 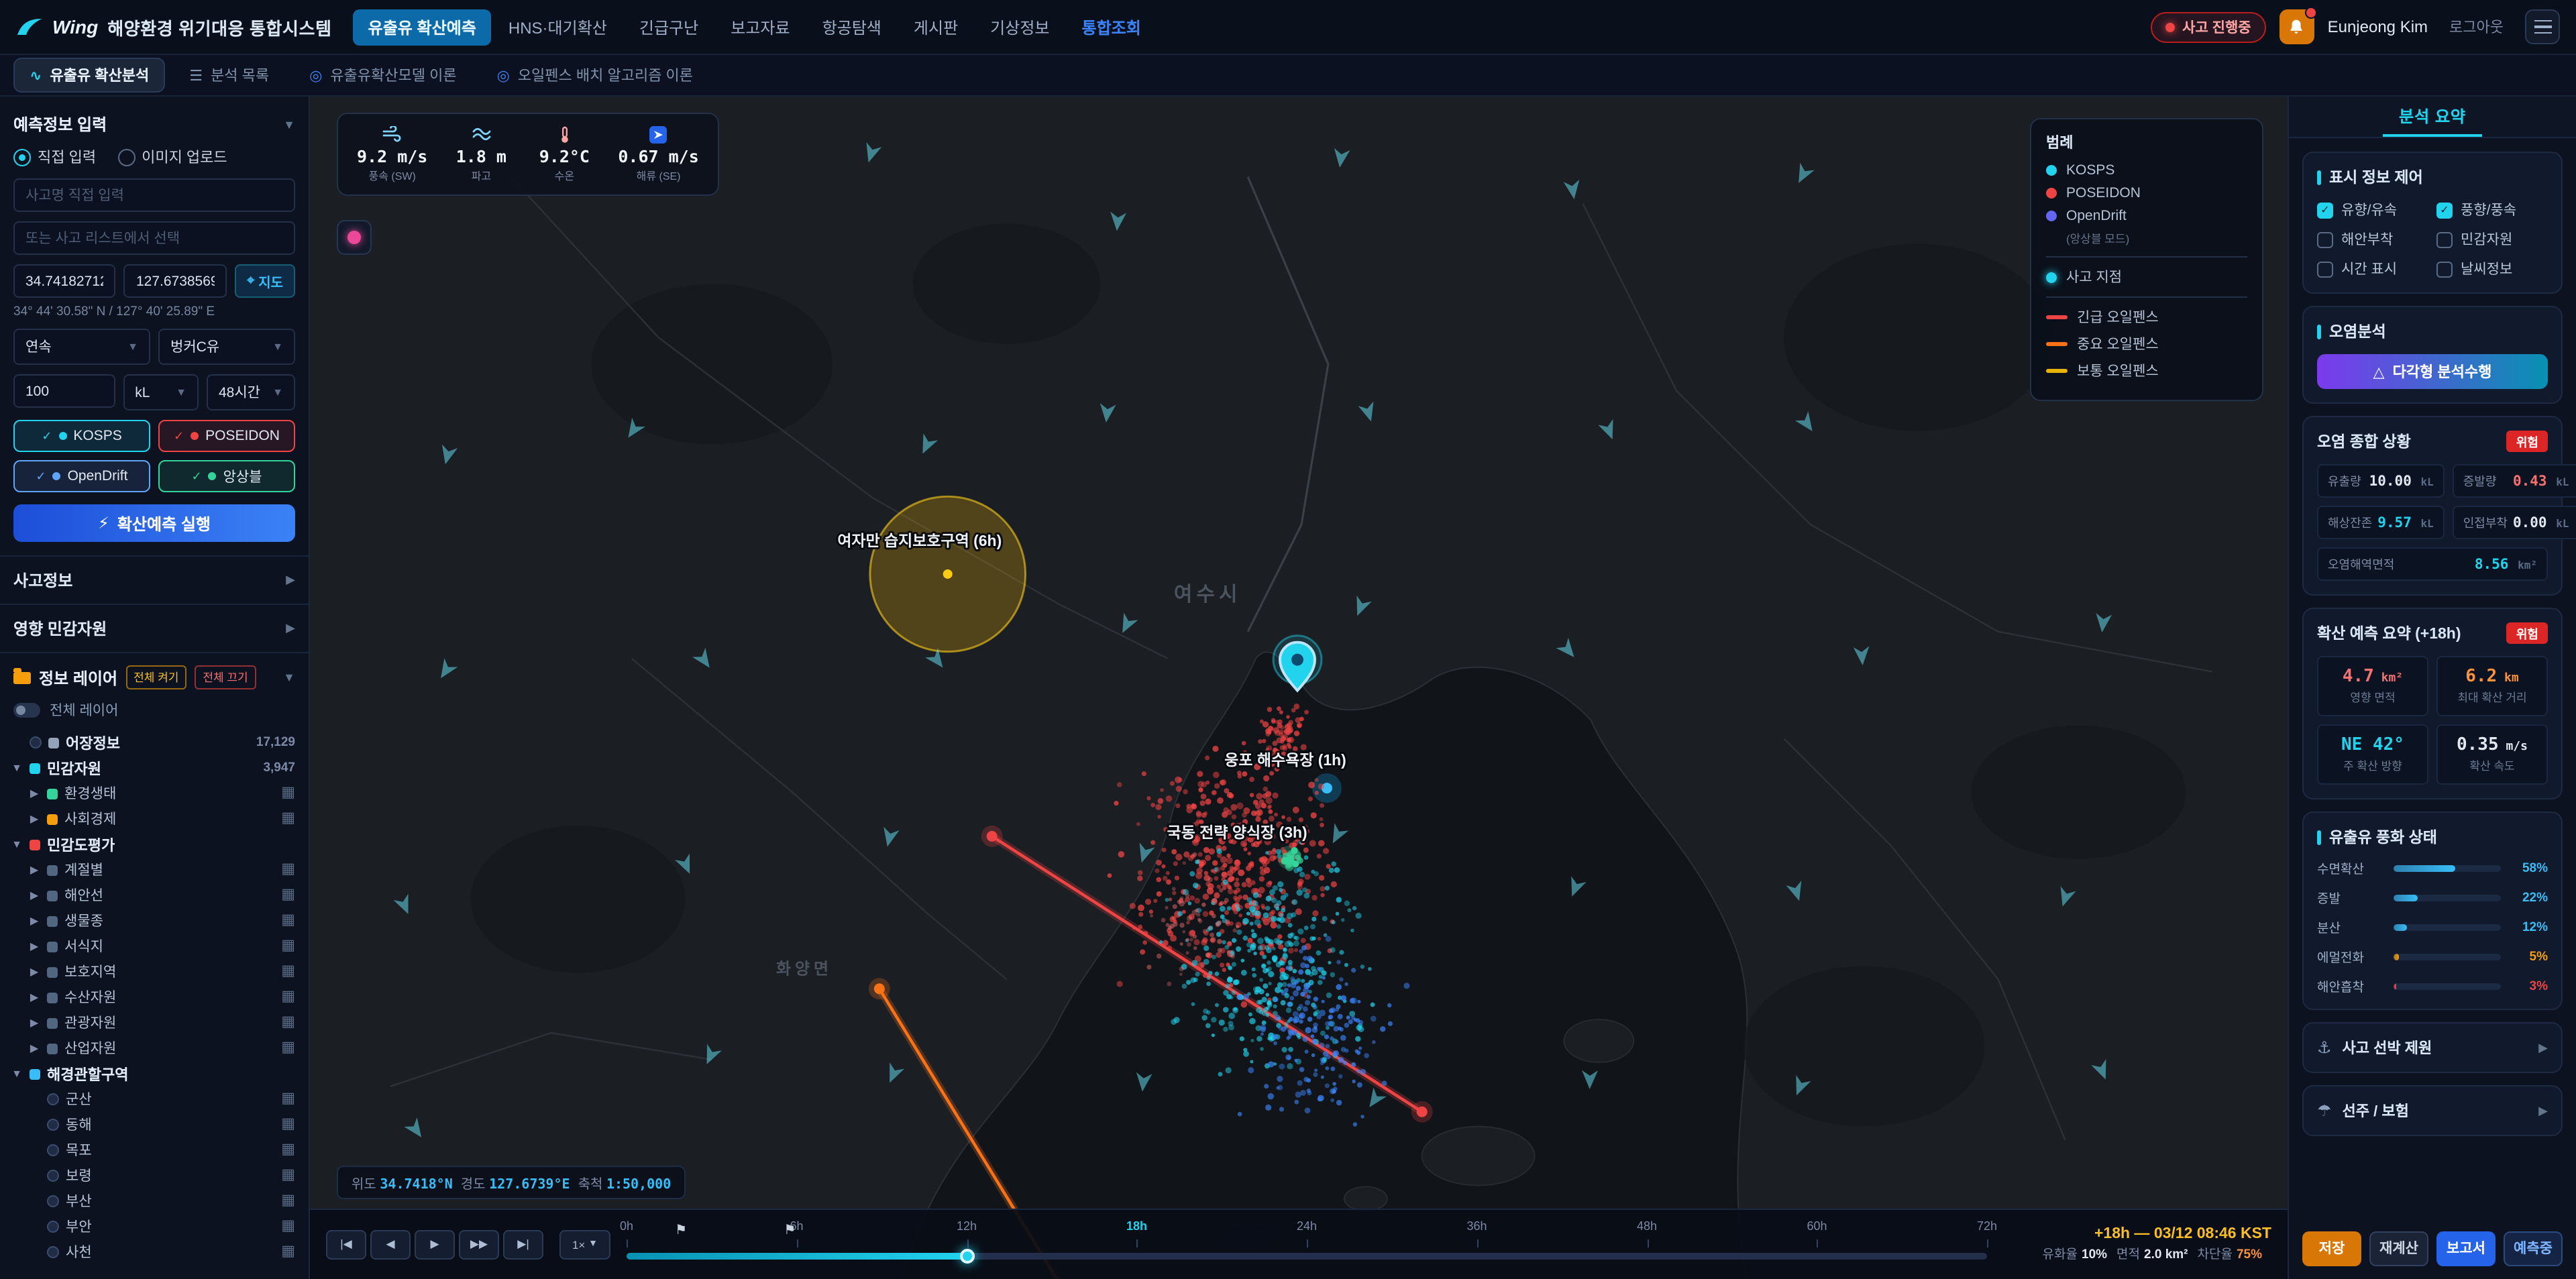 What do you see at coordinates (229, 75) in the screenshot?
I see `tab-1: ☰ 분석 목록` at bounding box center [229, 75].